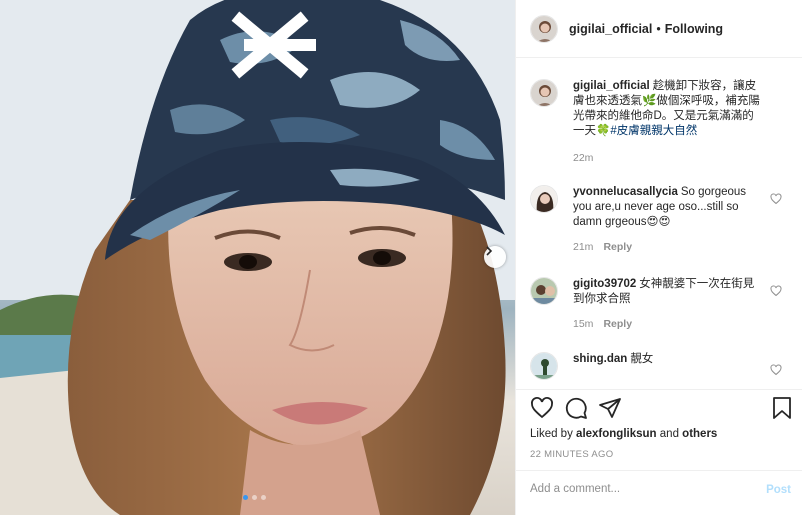  I want to click on comment-text: 靚女, so click(642, 359).